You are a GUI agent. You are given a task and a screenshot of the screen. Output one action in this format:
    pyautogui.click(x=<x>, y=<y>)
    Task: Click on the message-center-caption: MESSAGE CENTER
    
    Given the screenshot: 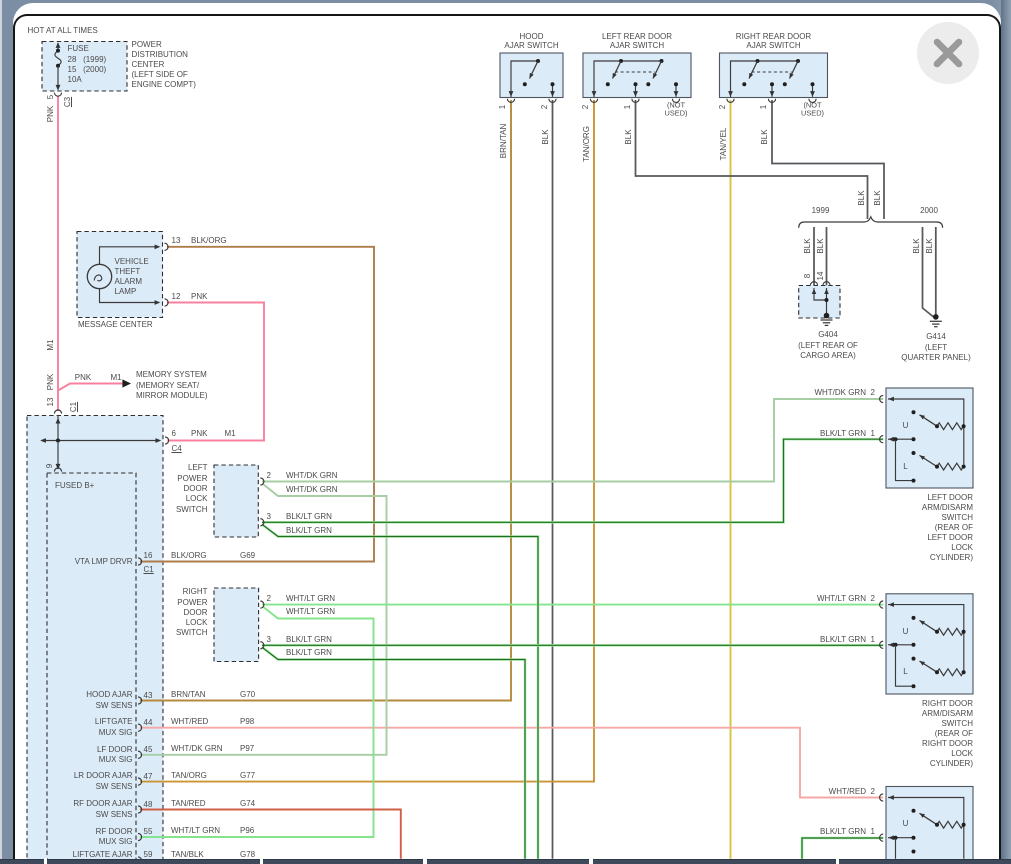 What is the action you would take?
    pyautogui.click(x=115, y=325)
    